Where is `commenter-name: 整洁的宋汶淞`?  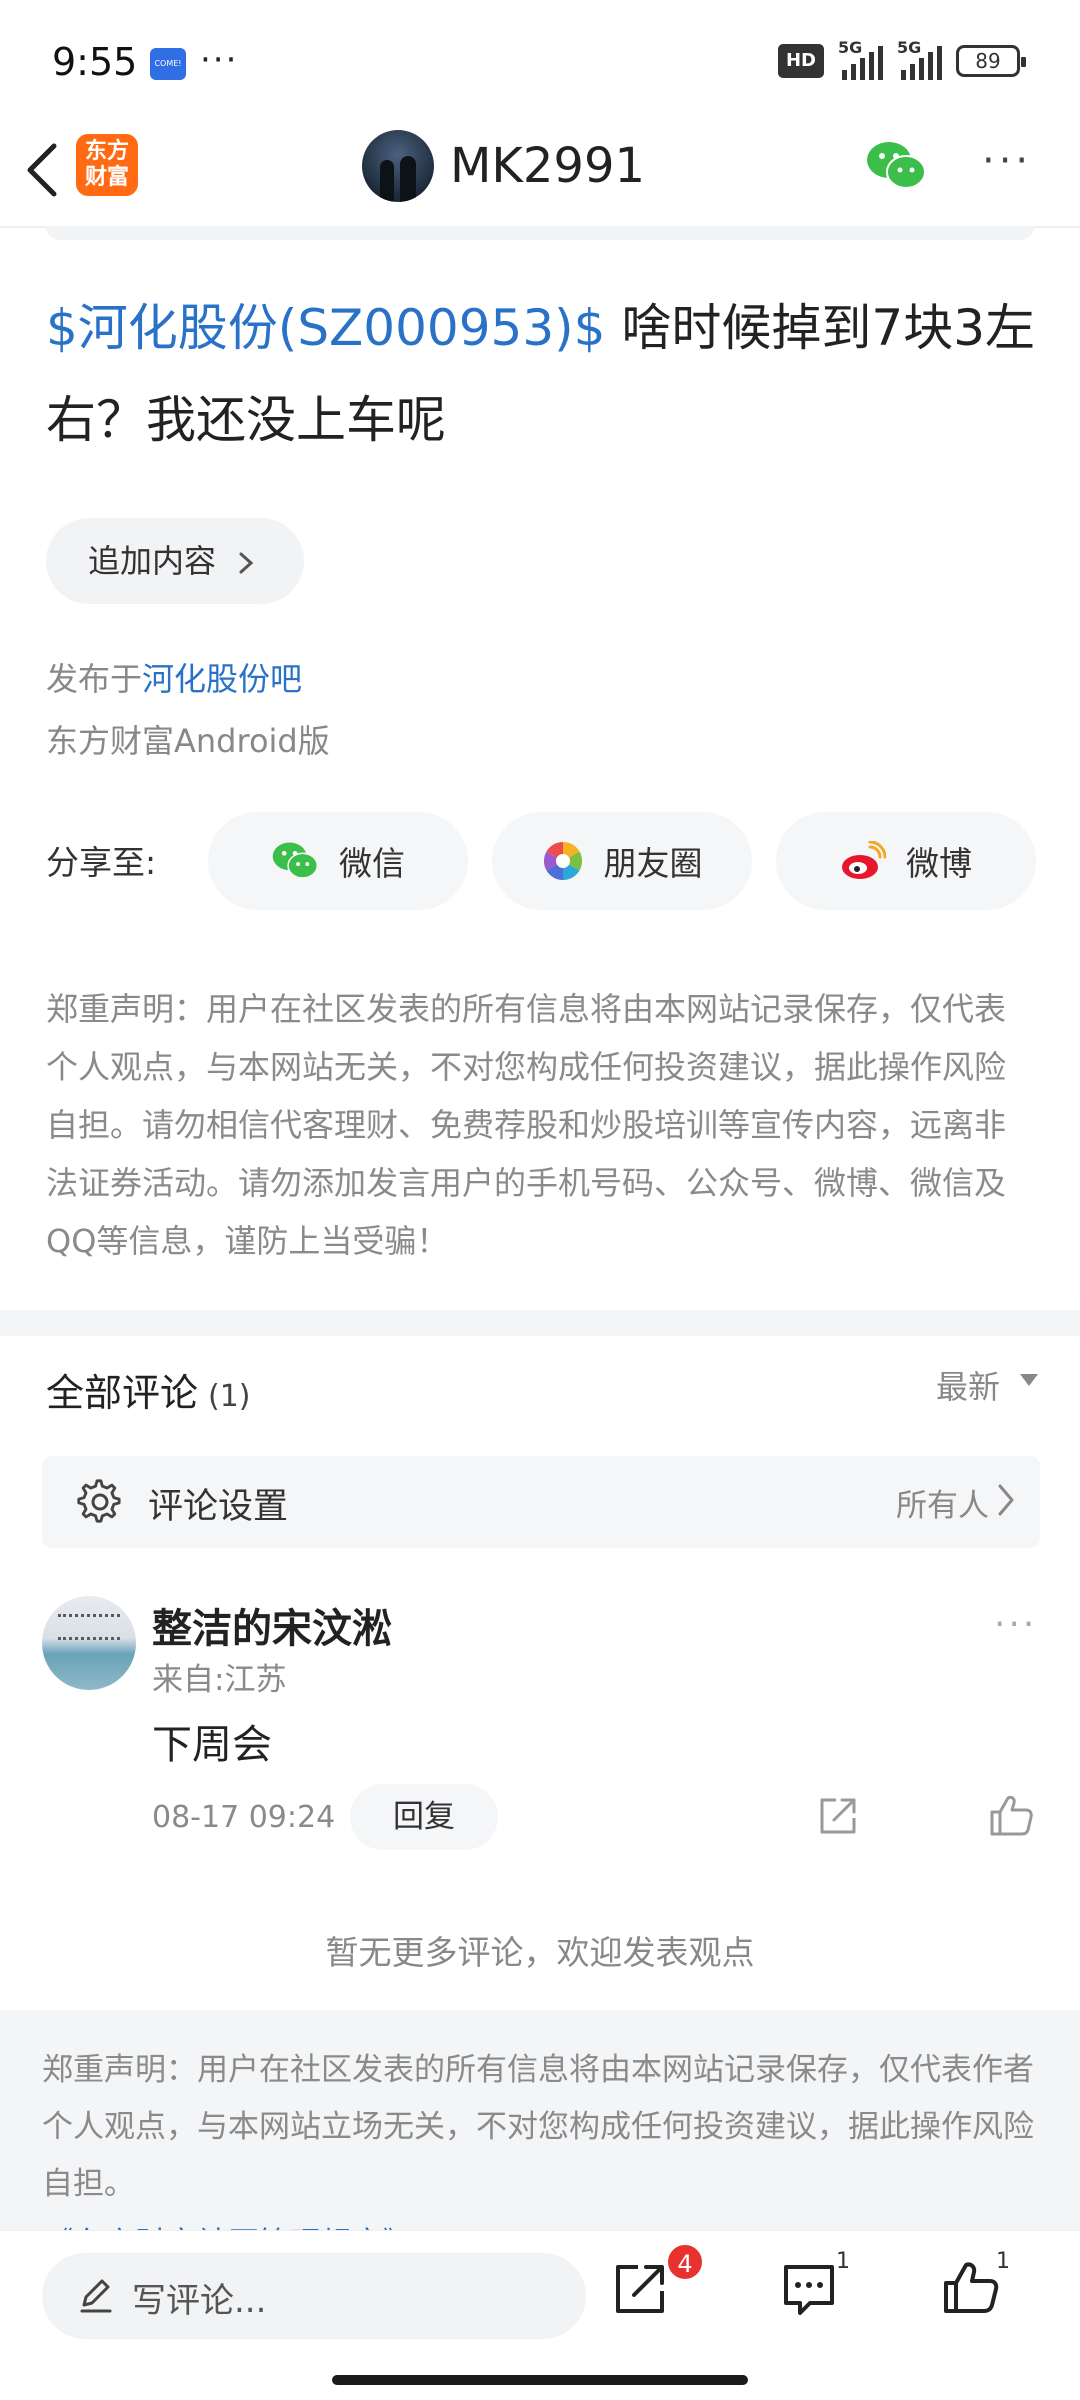
commenter-name: 整洁的宋汶淞 is located at coordinates (272, 1625).